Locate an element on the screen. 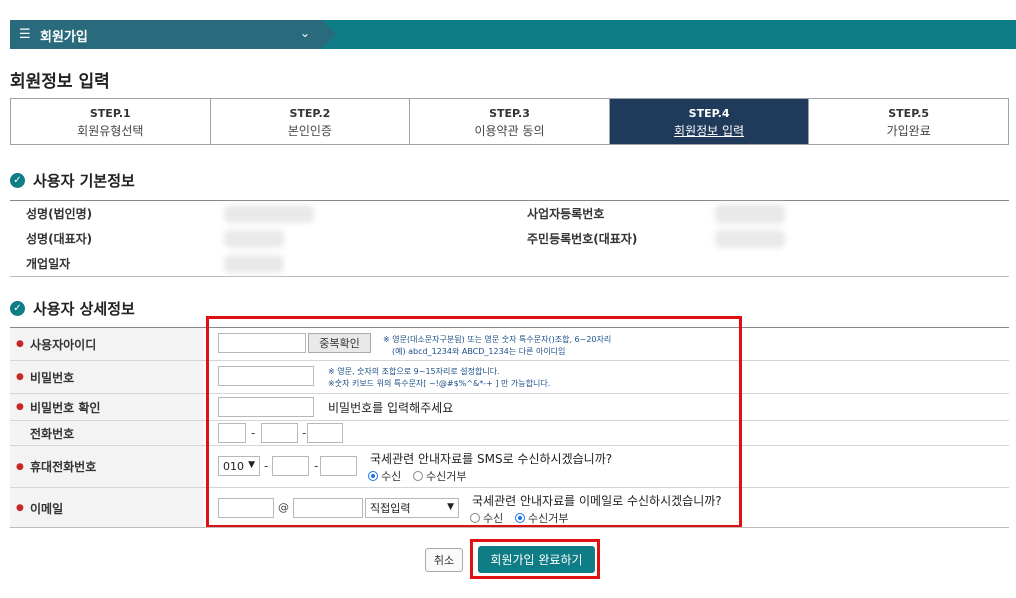  corp-name-label: 성명(법인명) is located at coordinates (110, 213).